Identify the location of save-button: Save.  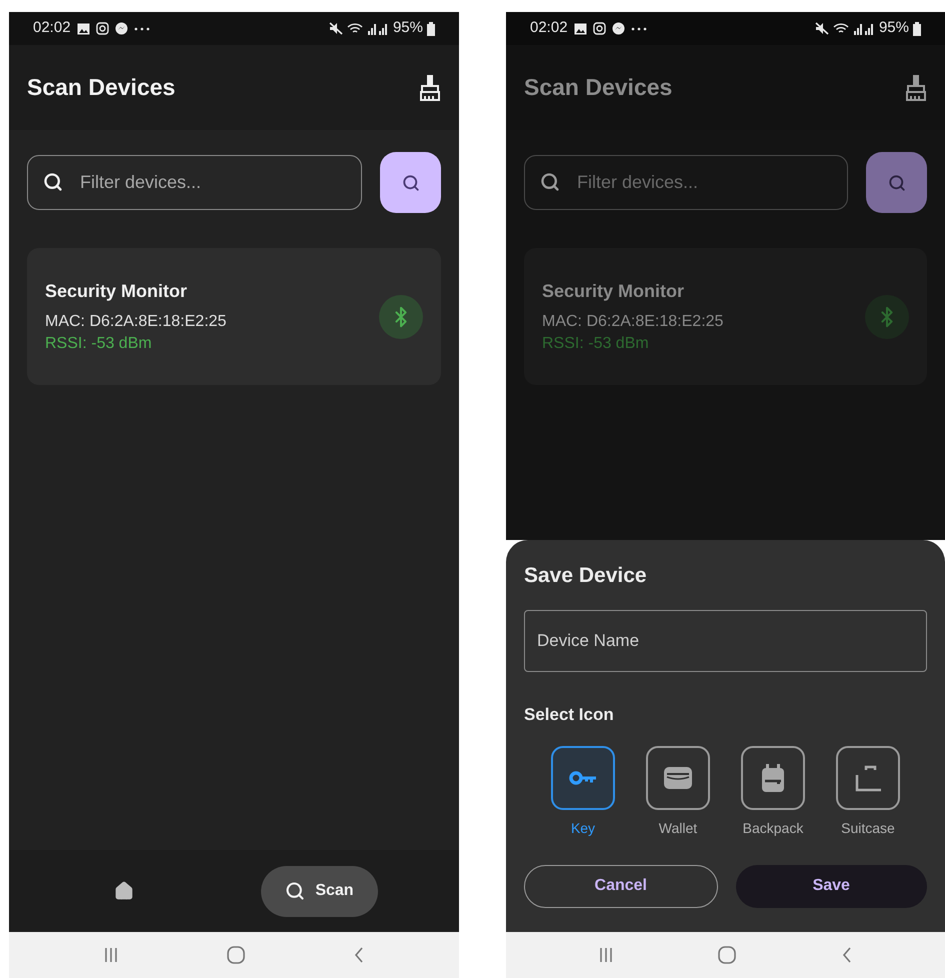
(831, 886).